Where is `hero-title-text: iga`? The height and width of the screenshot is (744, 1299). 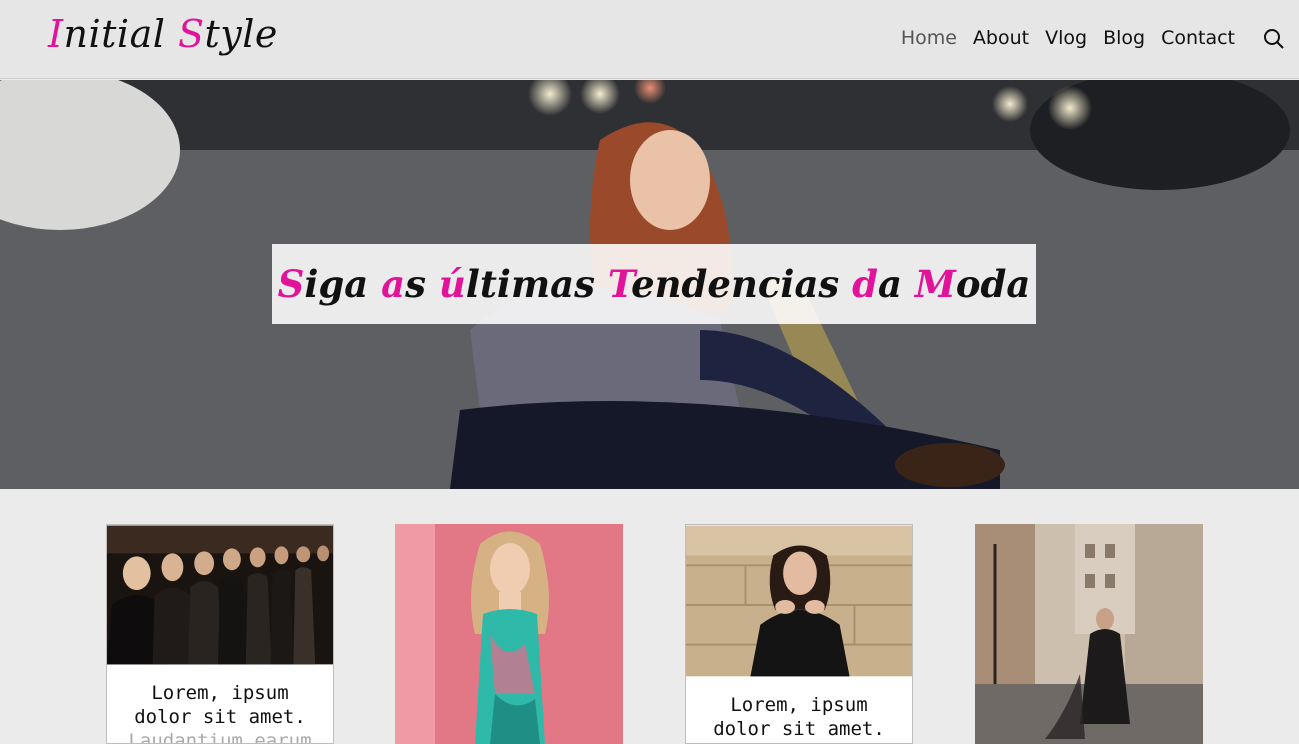 hero-title-text: iga is located at coordinates (343, 284).